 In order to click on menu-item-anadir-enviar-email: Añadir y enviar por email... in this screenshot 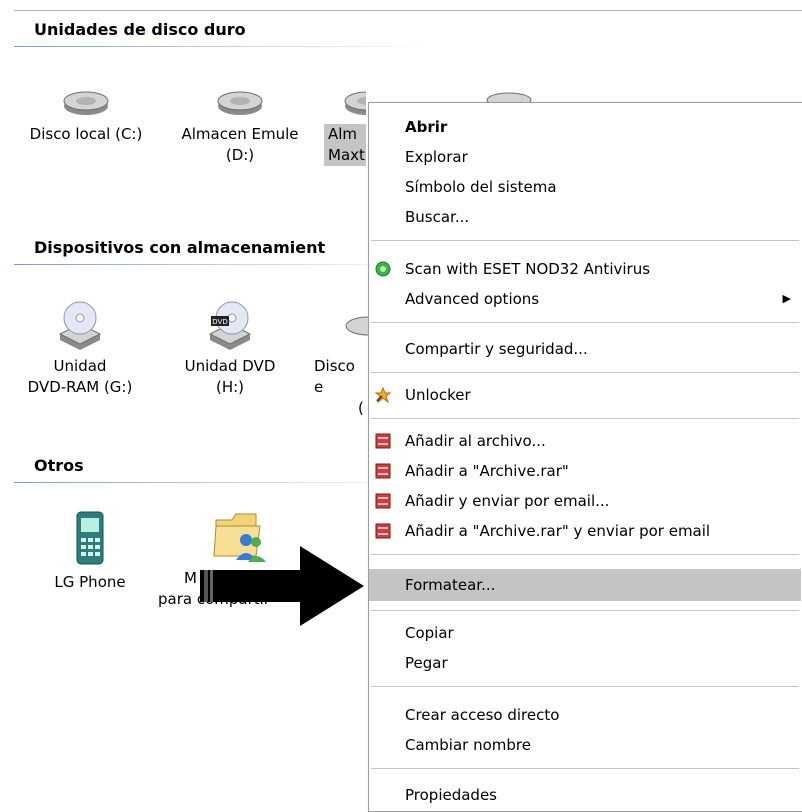, I will do `click(585, 501)`.